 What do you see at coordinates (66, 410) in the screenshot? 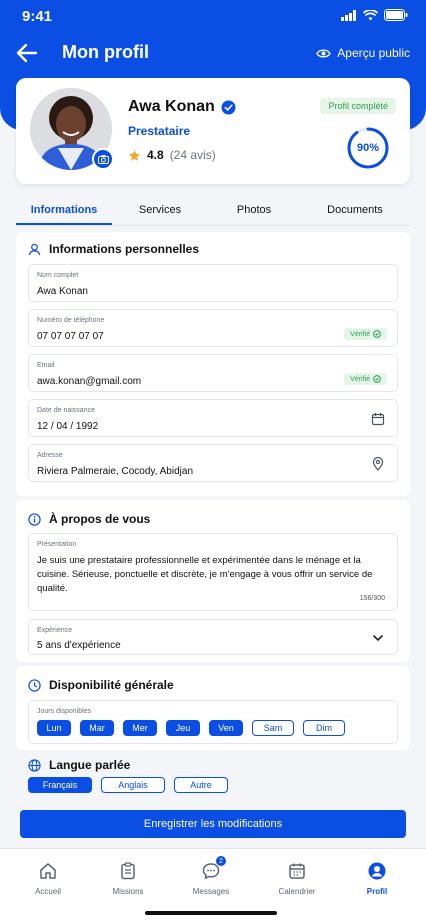
I see `birthdate-label: Date de naissance` at bounding box center [66, 410].